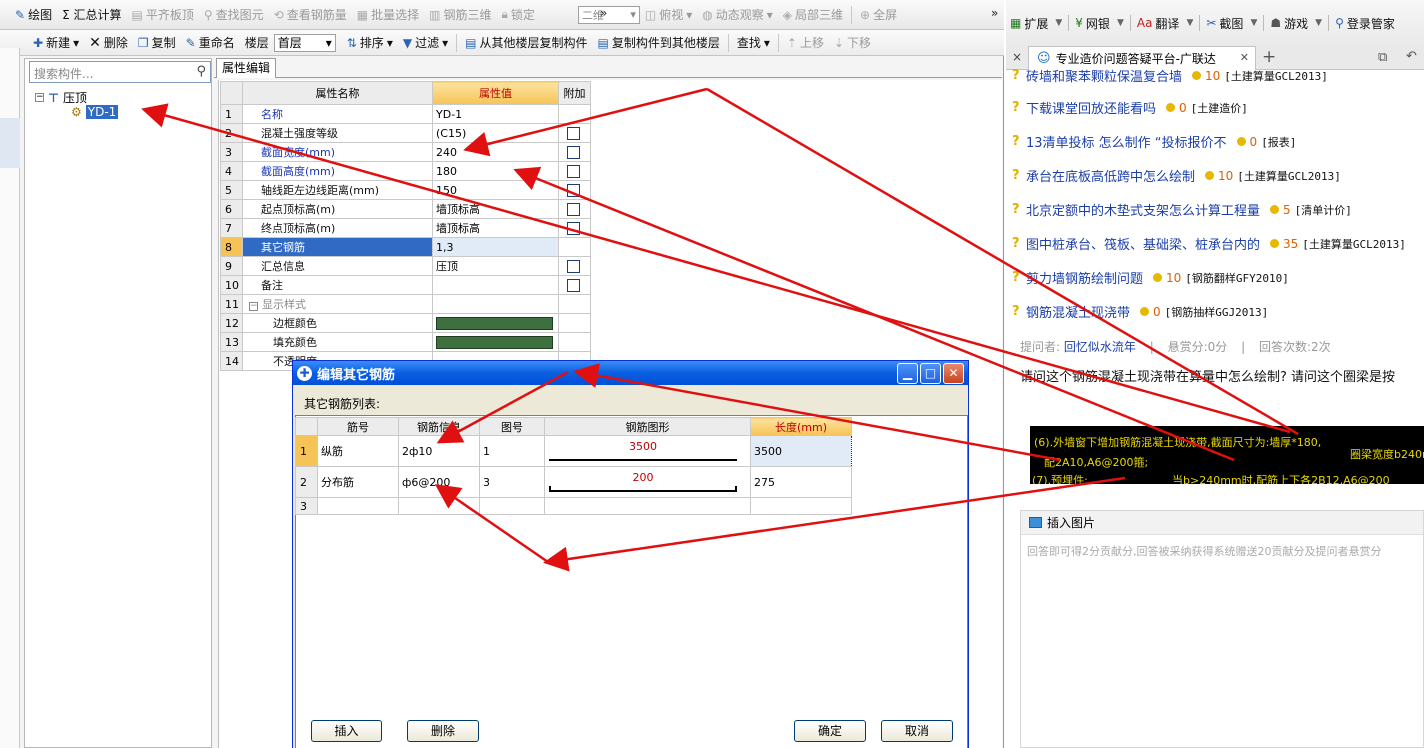 The image size is (1424, 748). I want to click on find-button: 查找 ▾, so click(753, 43).